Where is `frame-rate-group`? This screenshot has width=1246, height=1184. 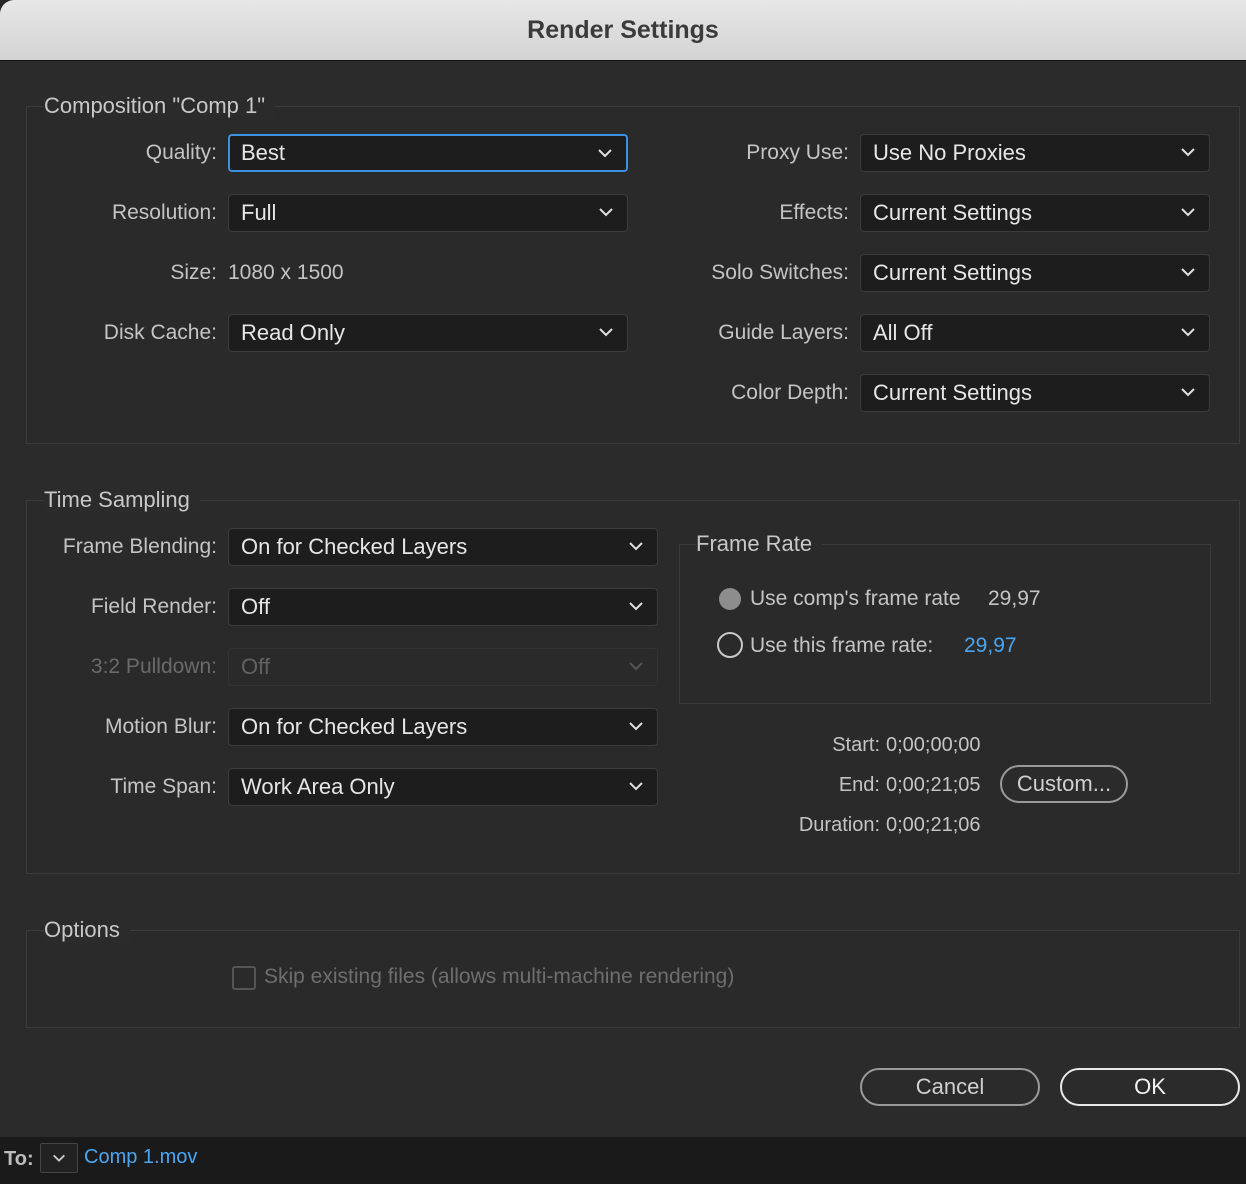
frame-rate-group is located at coordinates (945, 624).